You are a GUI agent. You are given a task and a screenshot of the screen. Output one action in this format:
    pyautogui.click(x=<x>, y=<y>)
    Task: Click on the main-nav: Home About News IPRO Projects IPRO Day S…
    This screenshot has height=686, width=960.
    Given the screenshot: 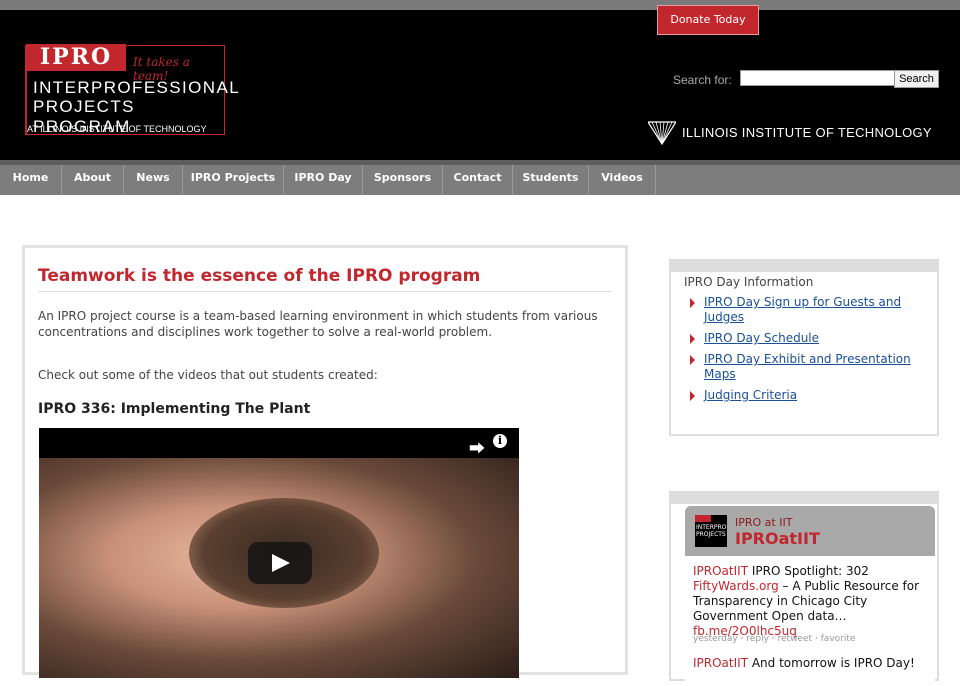 What is the action you would take?
    pyautogui.click(x=480, y=177)
    